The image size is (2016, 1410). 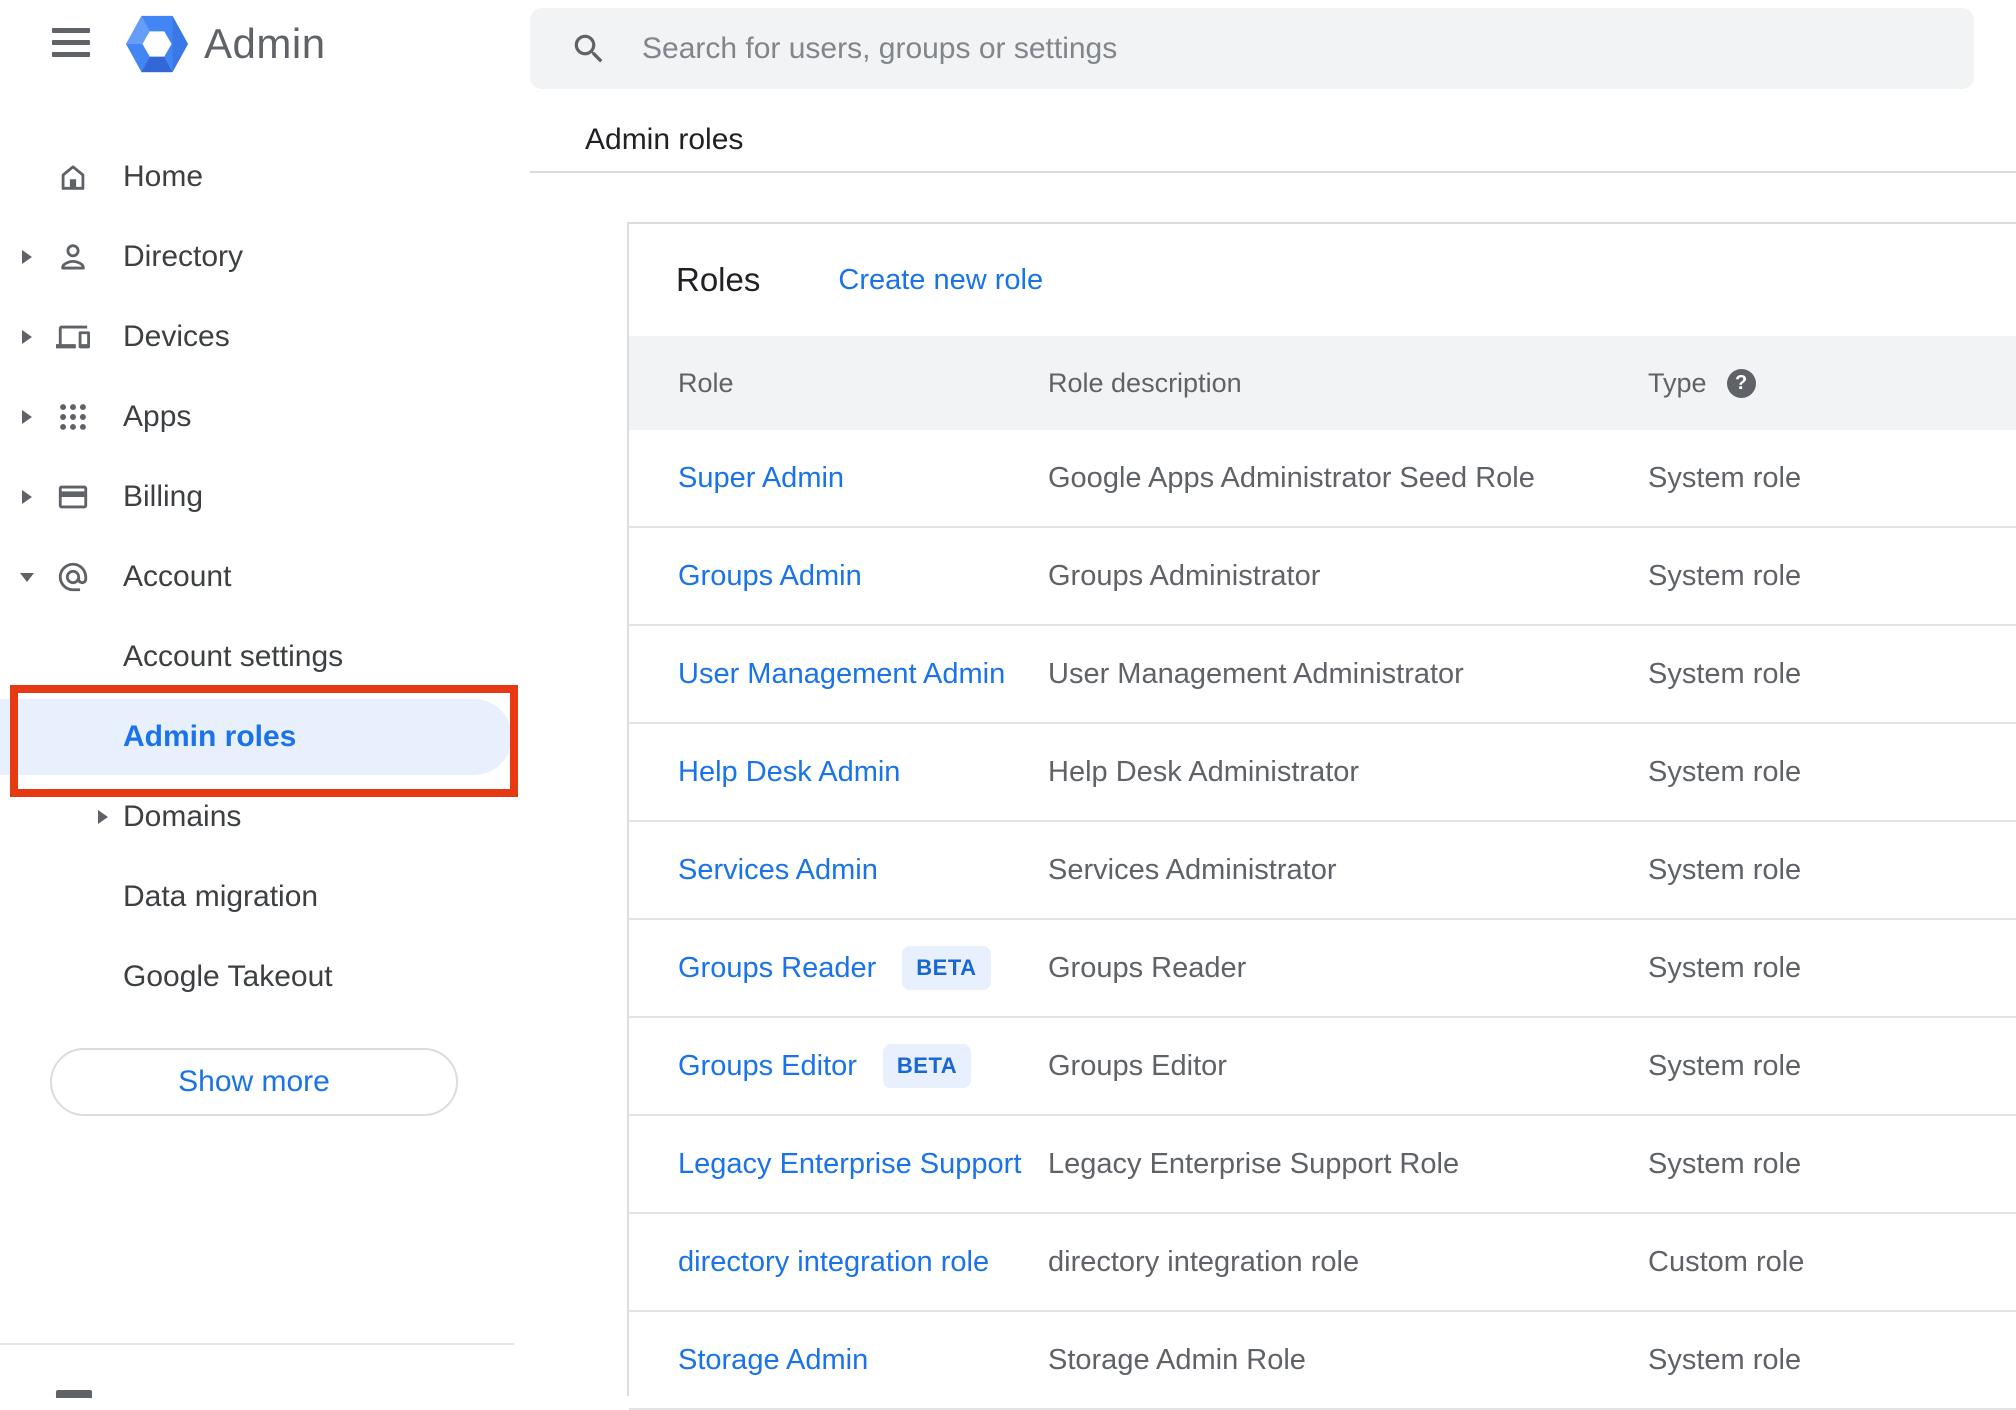 What do you see at coordinates (706, 382) in the screenshot?
I see `column-header-role: Role` at bounding box center [706, 382].